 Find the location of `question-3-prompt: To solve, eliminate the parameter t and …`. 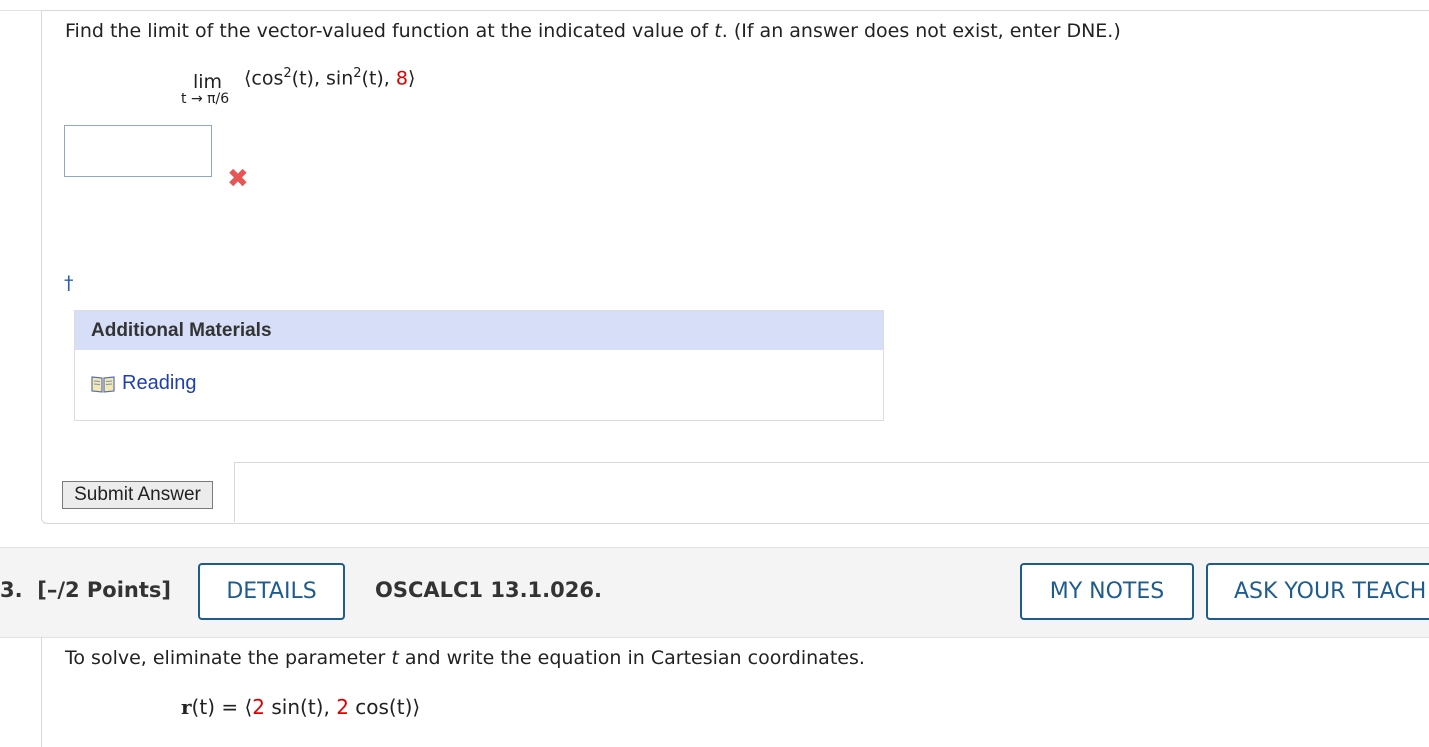

question-3-prompt: To solve, eliminate the parameter t and … is located at coordinates (465, 658).